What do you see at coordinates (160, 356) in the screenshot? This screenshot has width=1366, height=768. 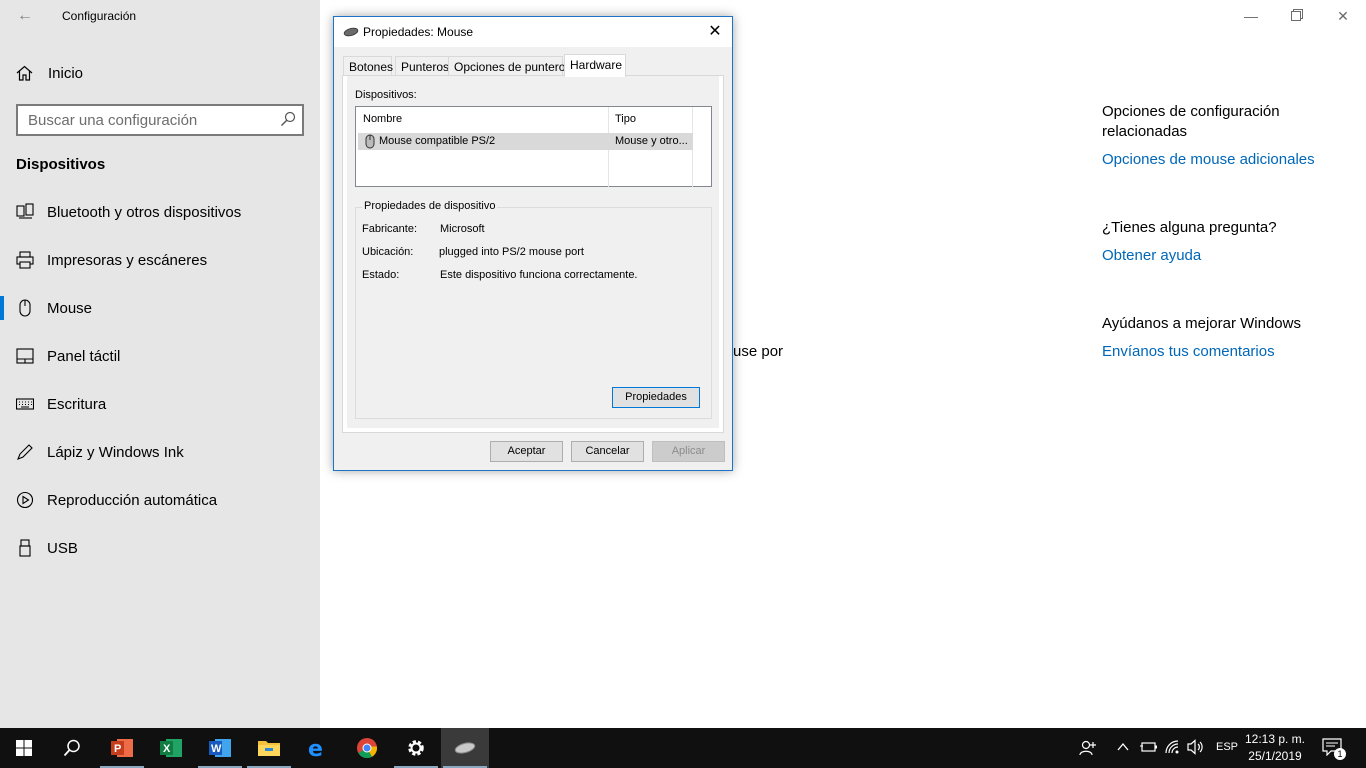 I see `nav-item-touchpad: Panel táctil` at bounding box center [160, 356].